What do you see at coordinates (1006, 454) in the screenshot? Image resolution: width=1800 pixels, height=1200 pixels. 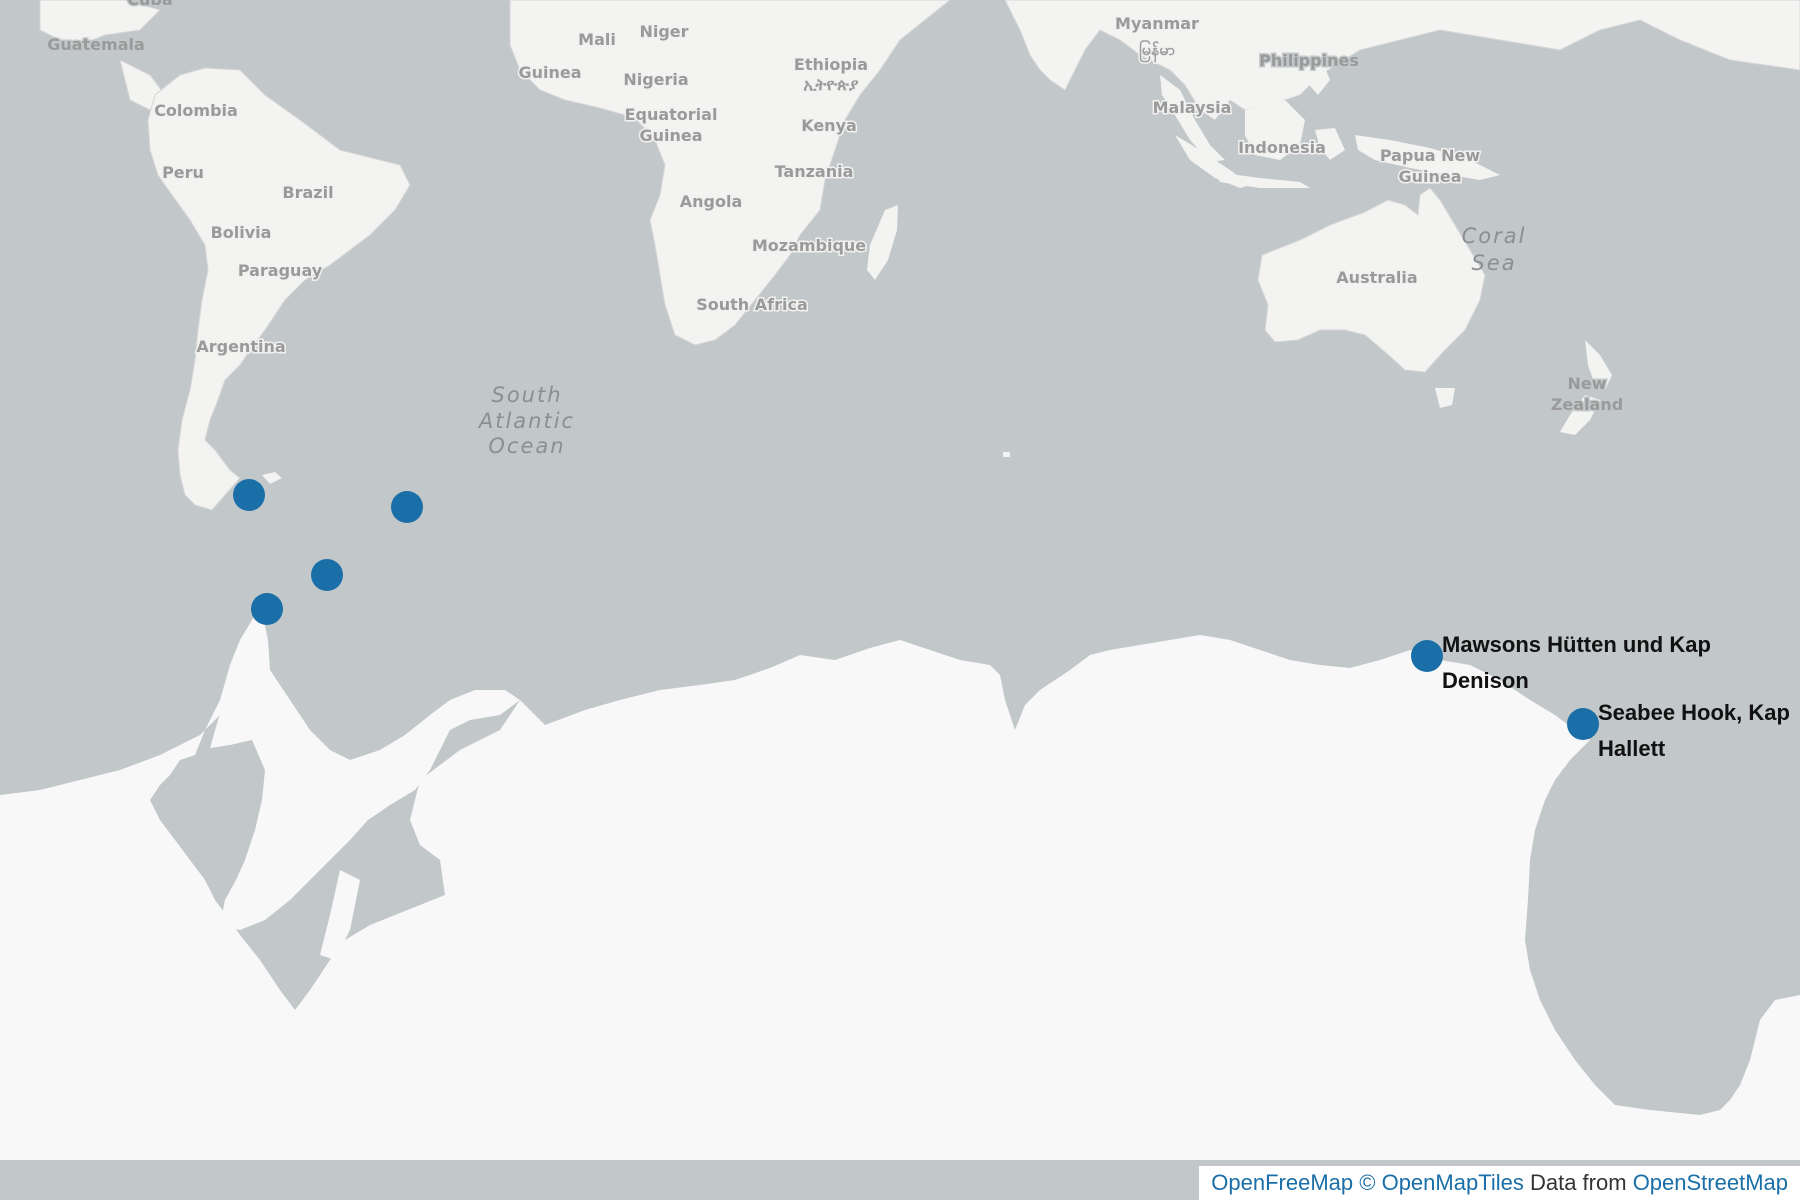 I see `kerguelen-island` at bounding box center [1006, 454].